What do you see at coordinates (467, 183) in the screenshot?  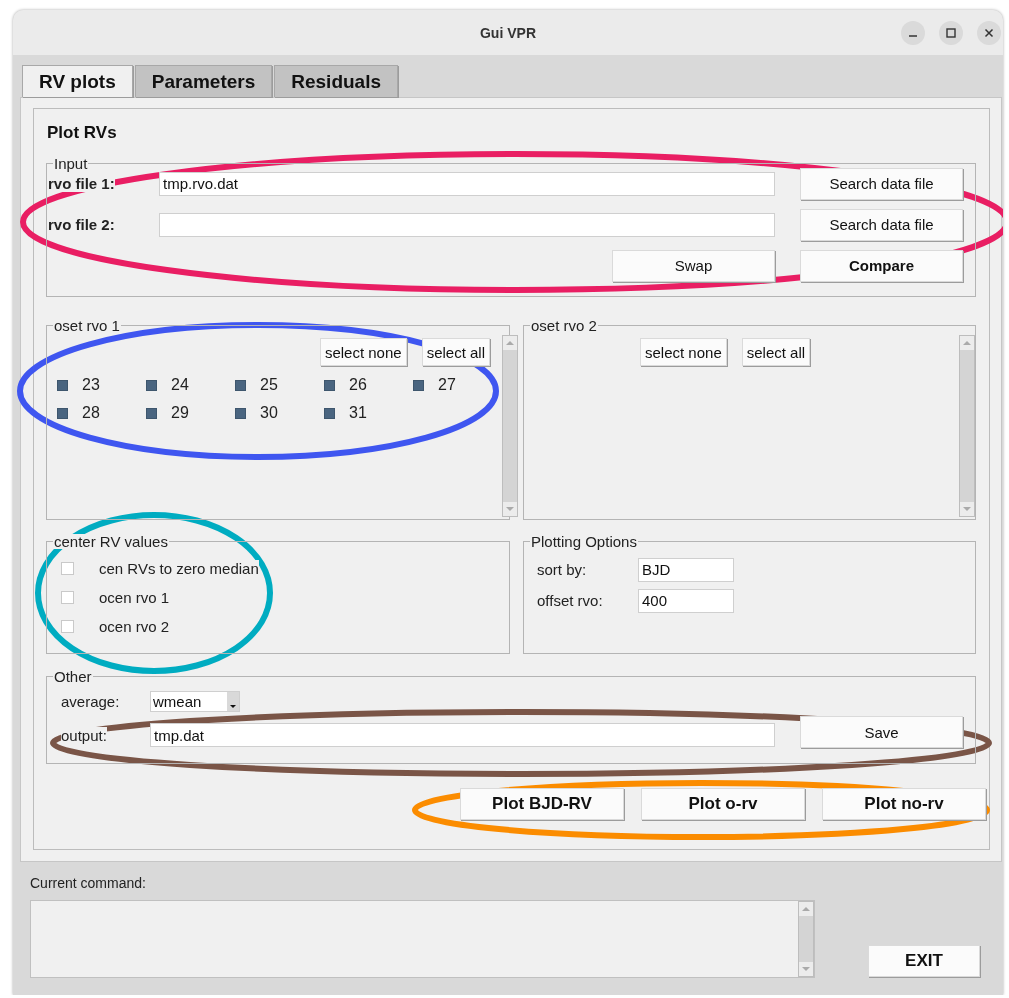 I see `text-field: tmp.rvo.dat` at bounding box center [467, 183].